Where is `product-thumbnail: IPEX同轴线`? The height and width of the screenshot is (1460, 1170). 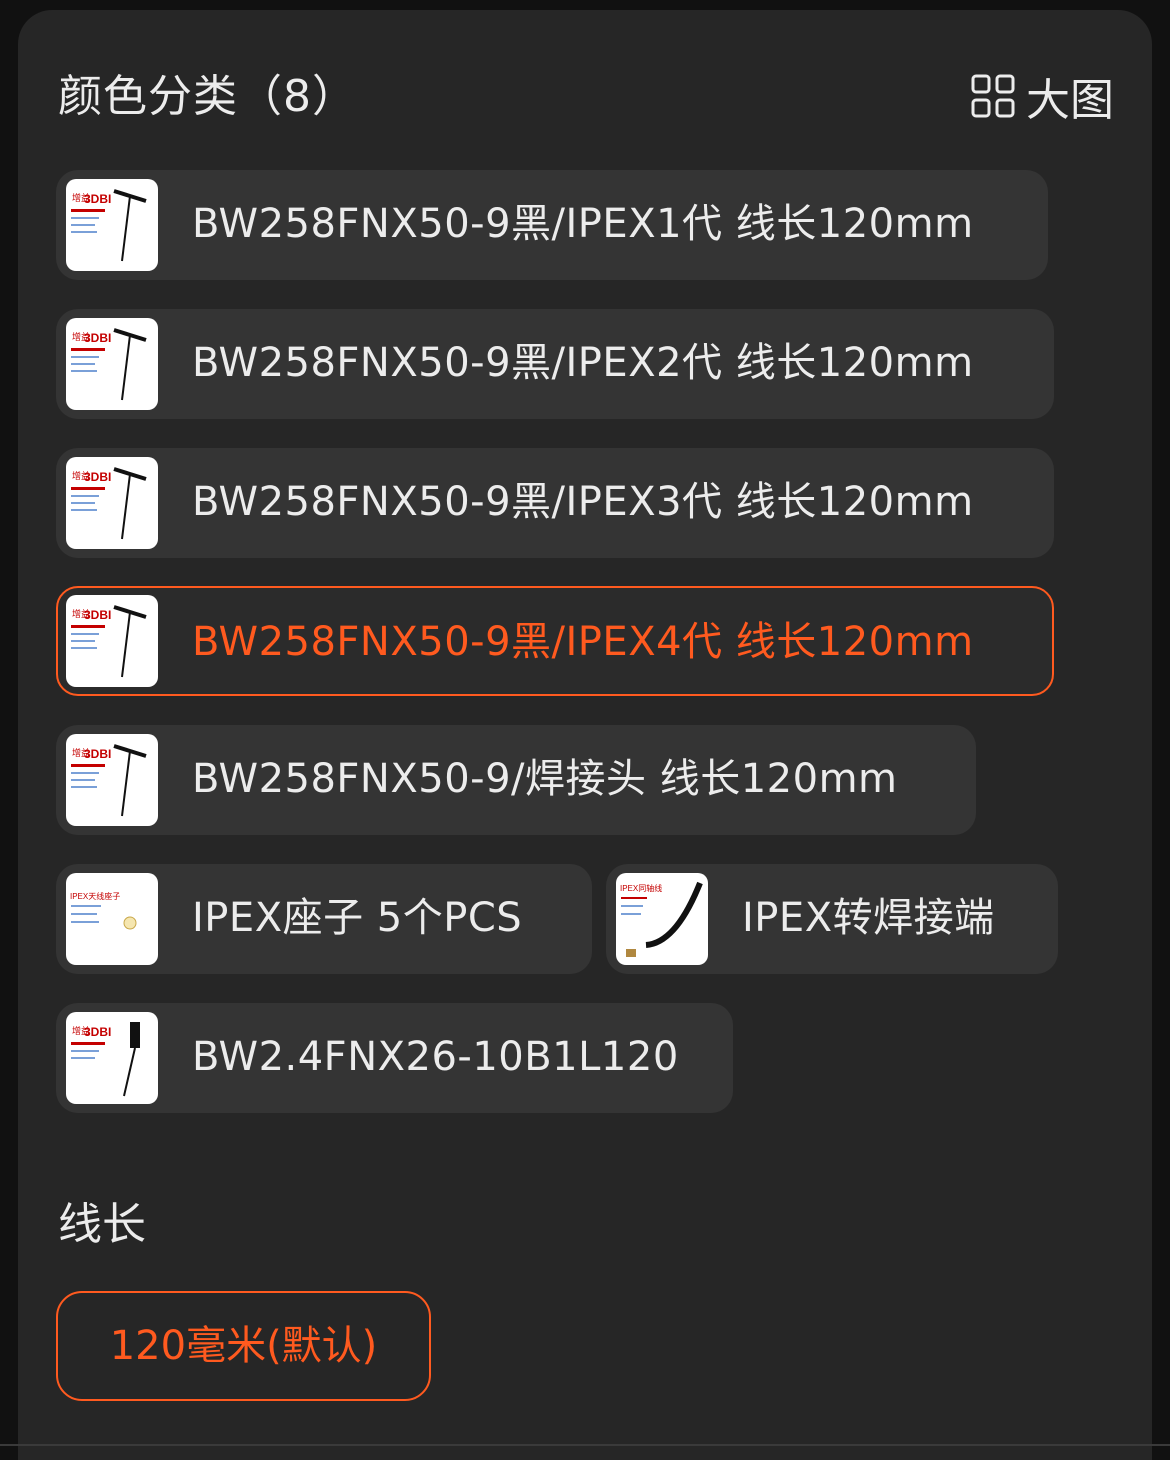
product-thumbnail: IPEX同轴线 is located at coordinates (662, 919).